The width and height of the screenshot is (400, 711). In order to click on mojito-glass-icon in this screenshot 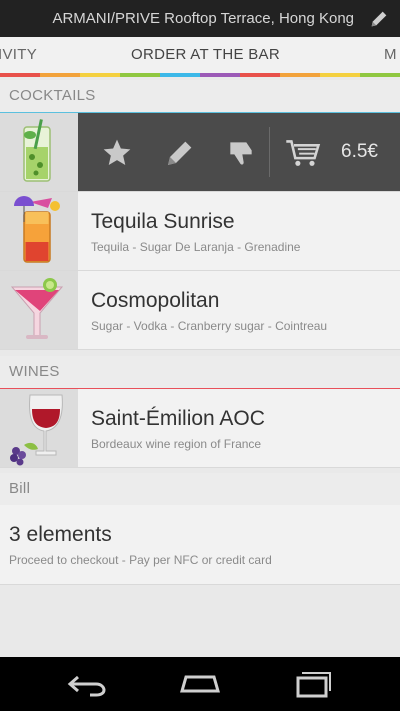, I will do `click(39, 152)`.